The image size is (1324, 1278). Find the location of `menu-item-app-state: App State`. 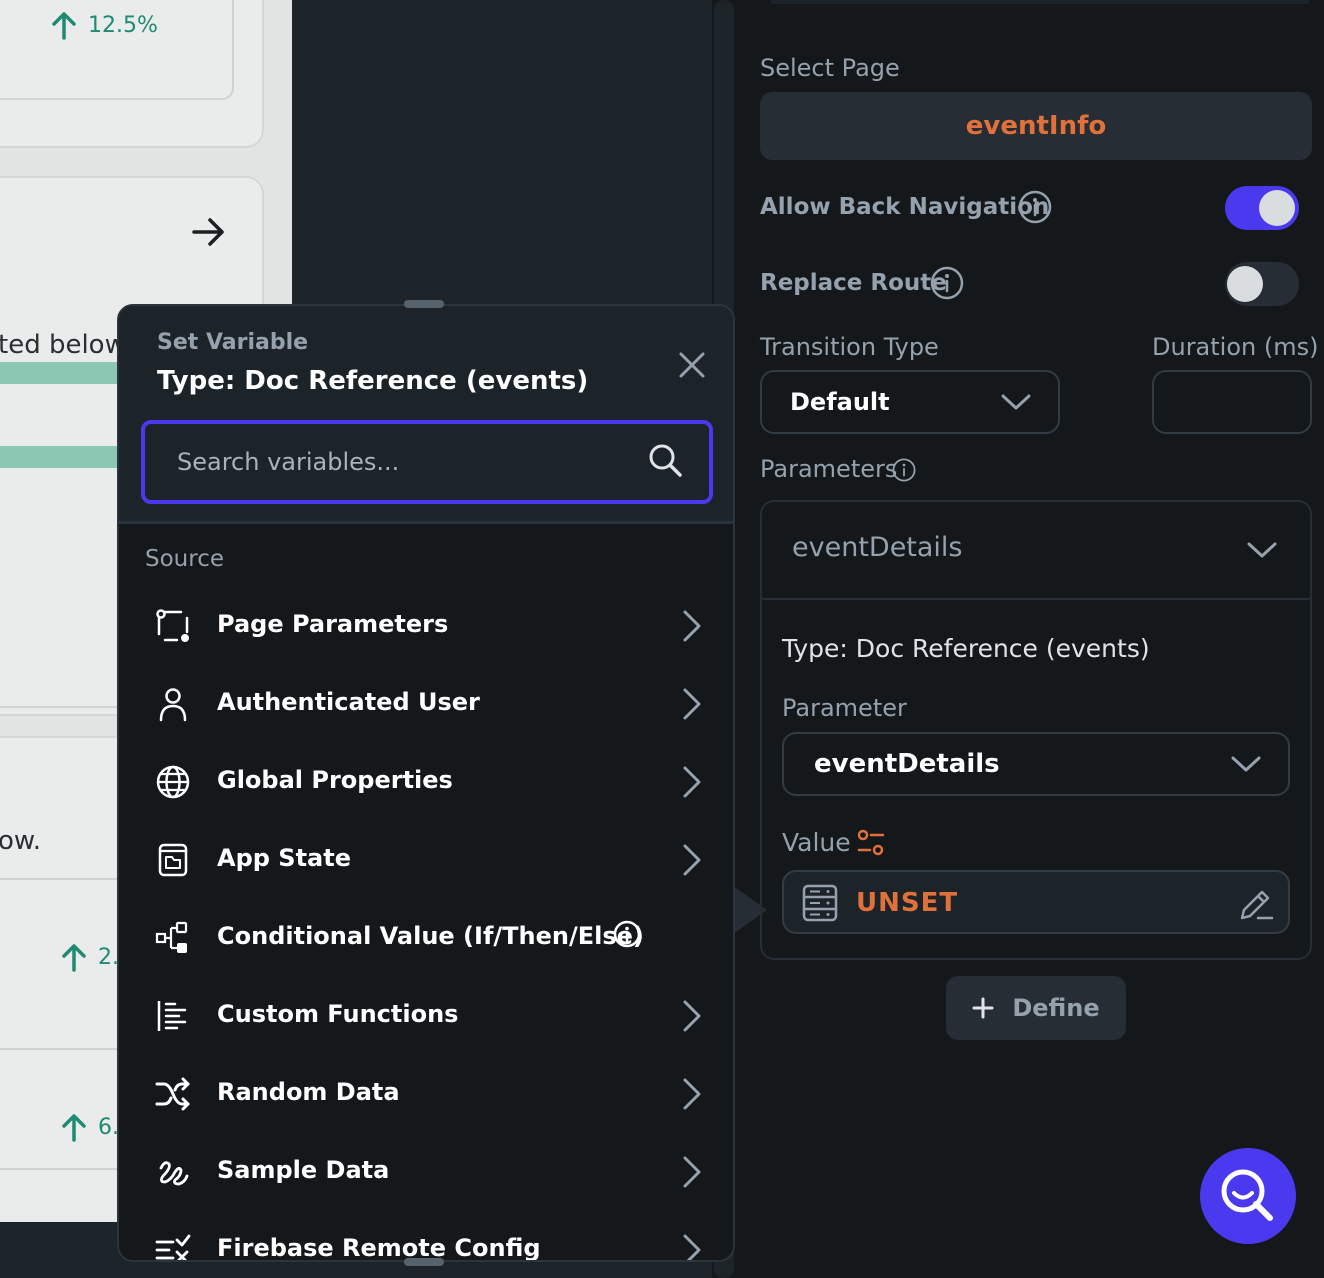

menu-item-app-state: App State is located at coordinates (426, 861).